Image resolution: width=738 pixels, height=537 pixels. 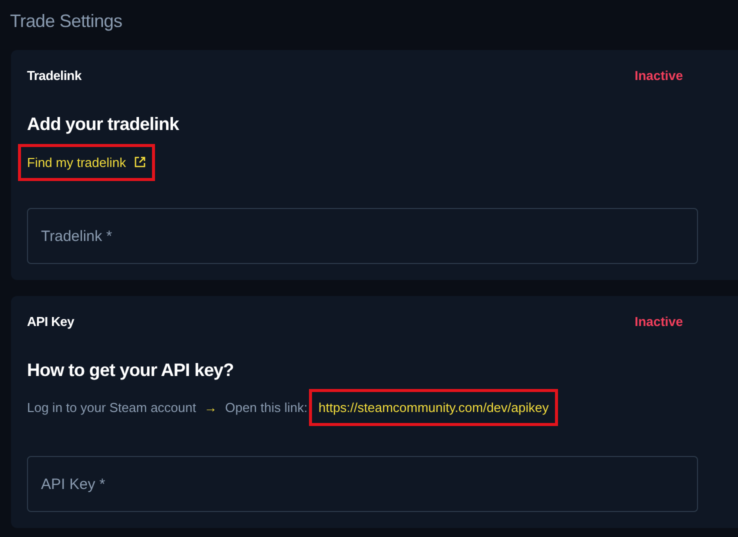 What do you see at coordinates (54, 76) in the screenshot?
I see `card-label: Tradelink` at bounding box center [54, 76].